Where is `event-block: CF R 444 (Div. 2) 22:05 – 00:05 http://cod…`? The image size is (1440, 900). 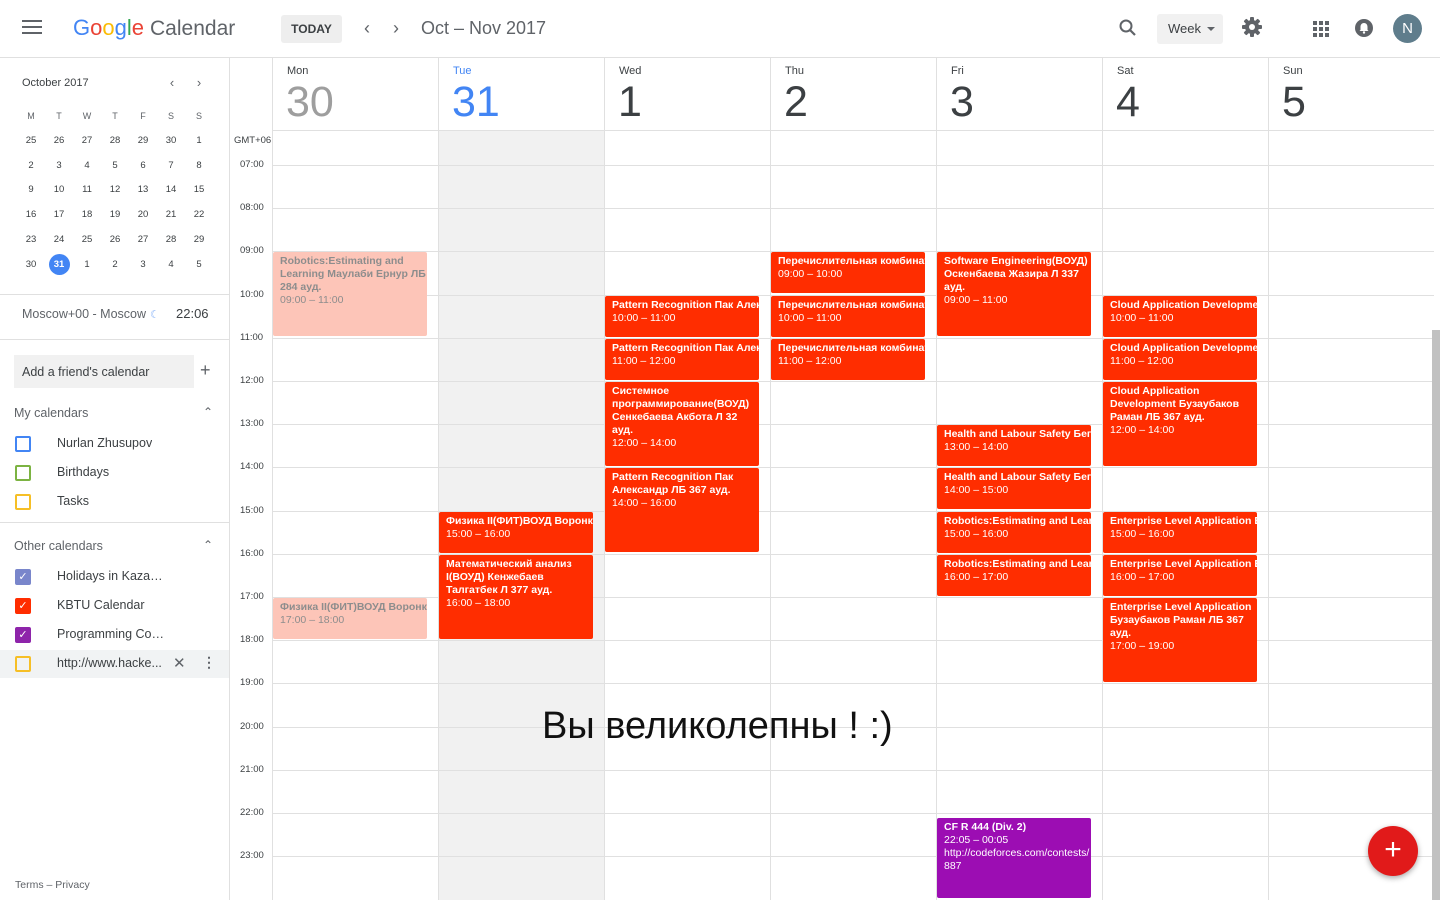
event-block: CF R 444 (Div. 2) 22:05 – 00:05 http://cod… is located at coordinates (1014, 858).